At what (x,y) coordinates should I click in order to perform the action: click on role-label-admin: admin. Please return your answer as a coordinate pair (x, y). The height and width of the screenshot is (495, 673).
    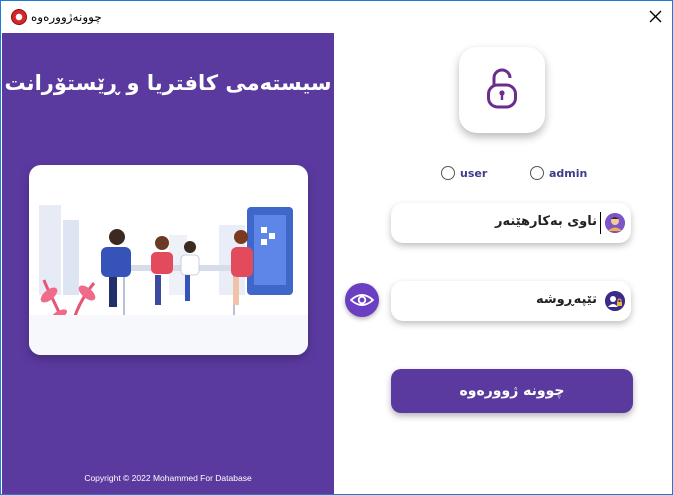
    Looking at the image, I should click on (568, 173).